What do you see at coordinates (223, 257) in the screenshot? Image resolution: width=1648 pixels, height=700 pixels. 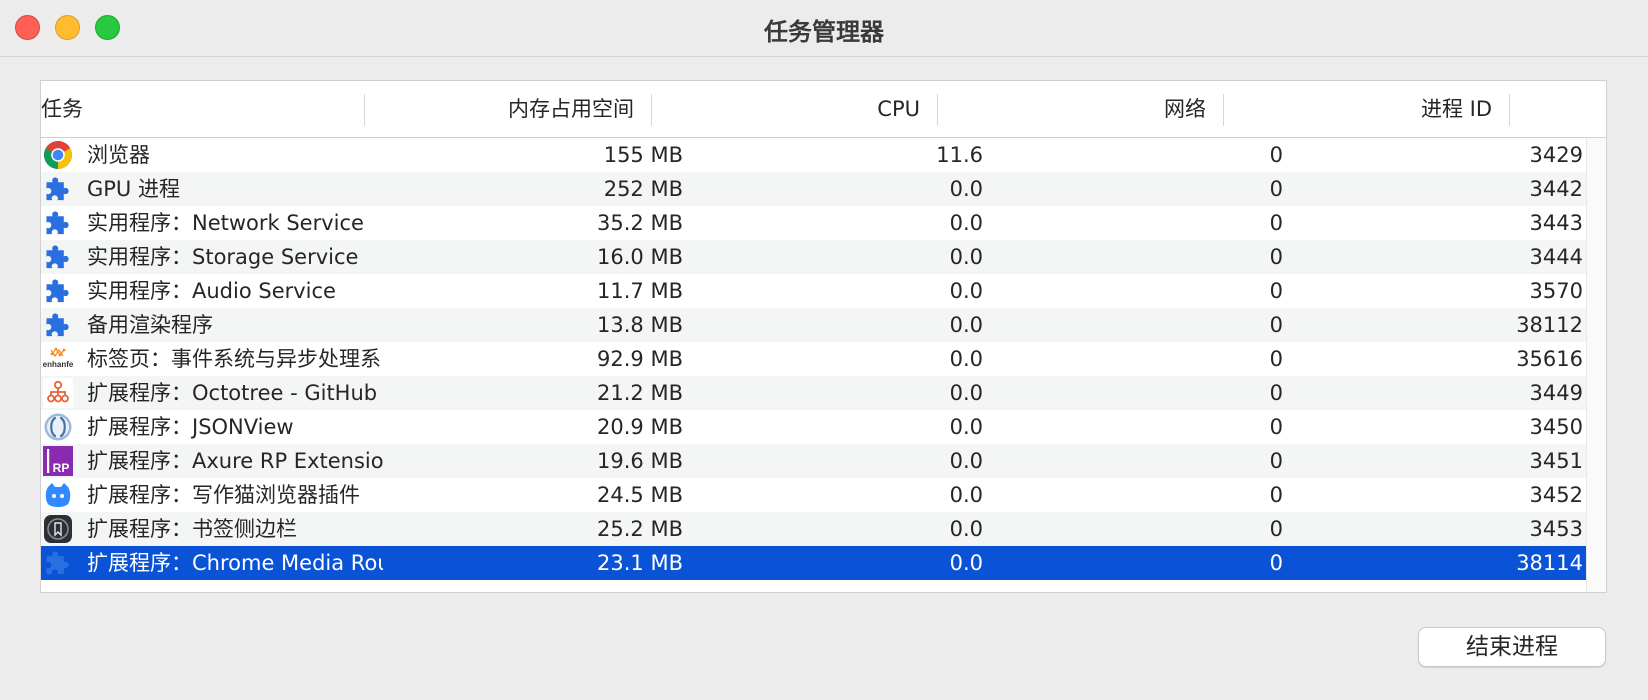 I see `task-name: 实用程序：Storage Service` at bounding box center [223, 257].